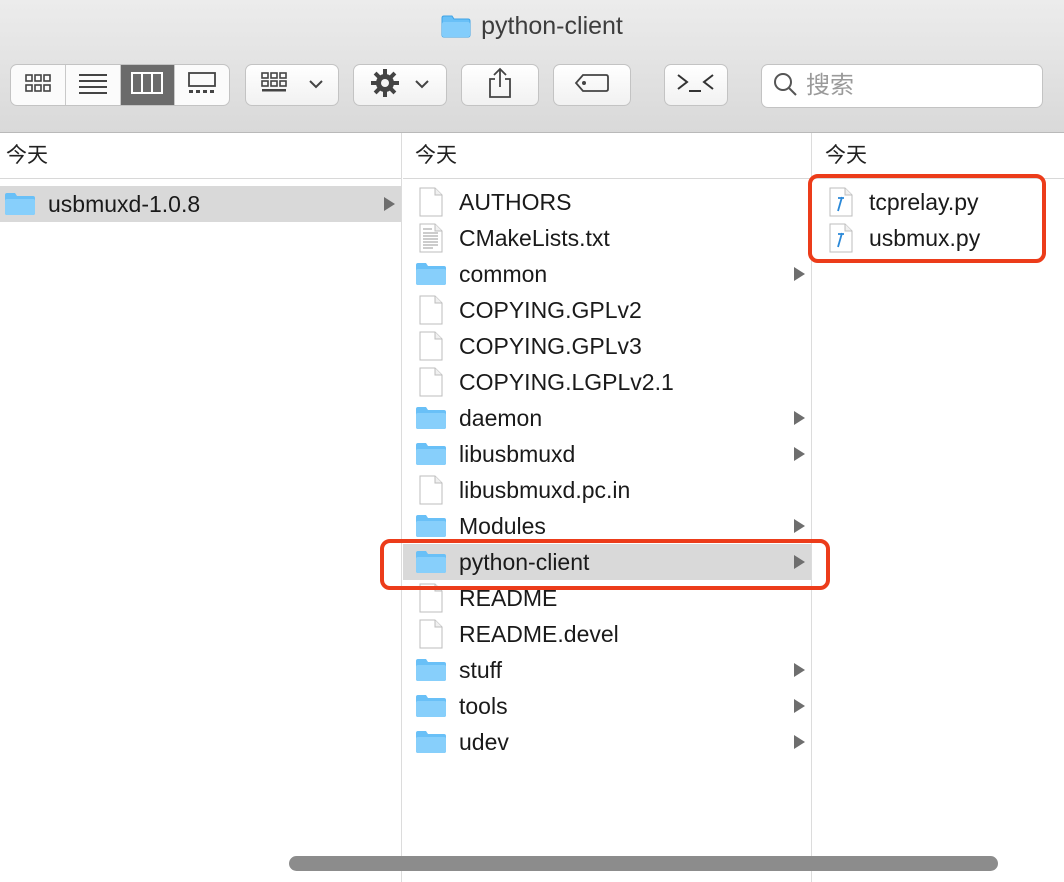 This screenshot has width=1064, height=882. What do you see at coordinates (607, 598) in the screenshot?
I see `list-item: README` at bounding box center [607, 598].